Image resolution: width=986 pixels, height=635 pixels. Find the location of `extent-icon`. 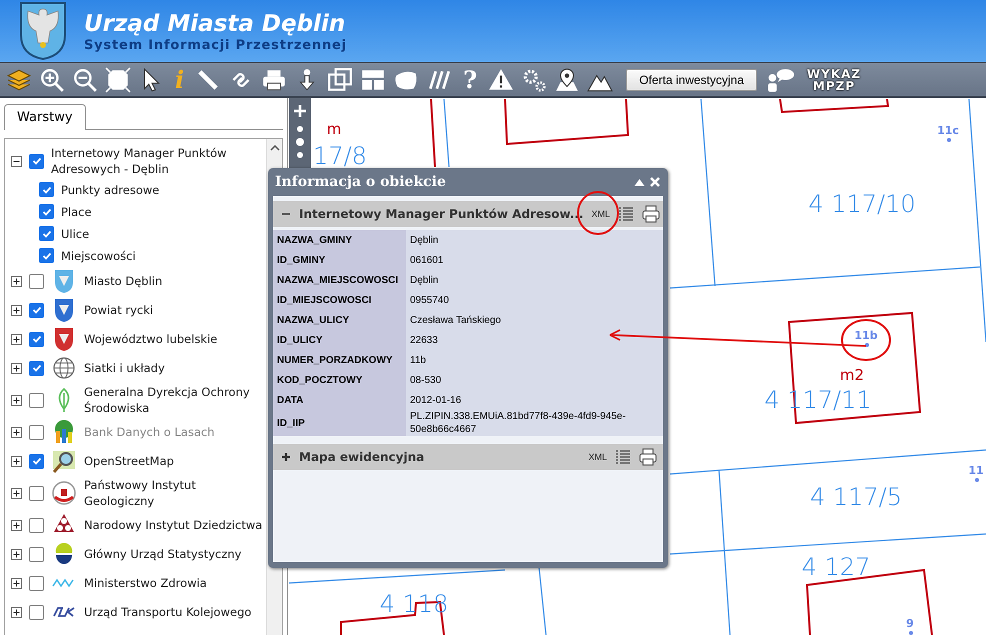

extent-icon is located at coordinates (118, 79).